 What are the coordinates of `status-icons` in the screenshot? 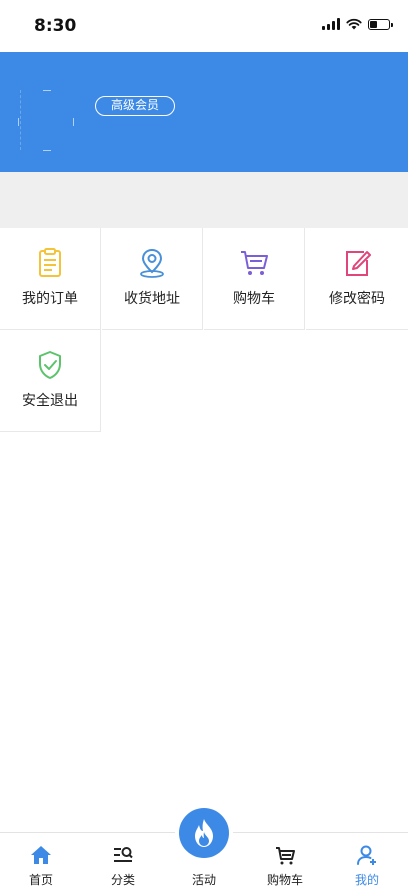 It's located at (357, 24).